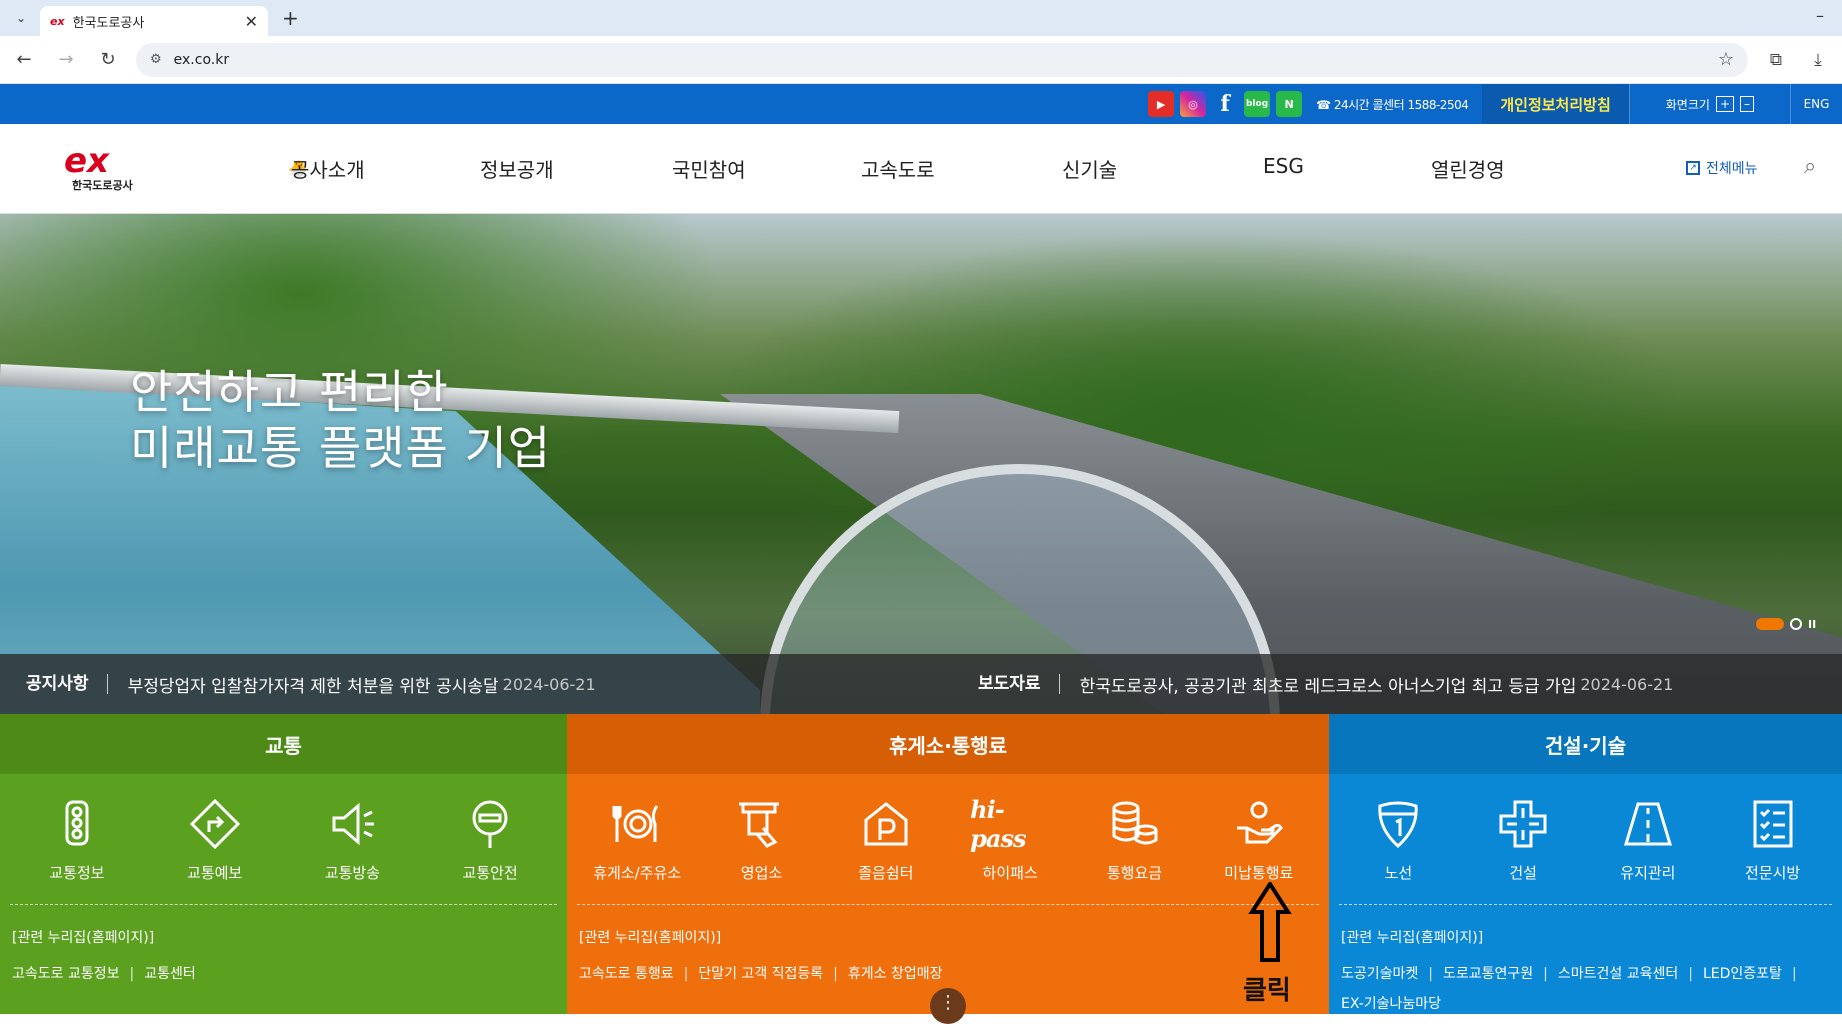 The height and width of the screenshot is (1024, 1842). Describe the element at coordinates (1726, 59) in the screenshot. I see `bookmark-star-icon: ☆` at that location.